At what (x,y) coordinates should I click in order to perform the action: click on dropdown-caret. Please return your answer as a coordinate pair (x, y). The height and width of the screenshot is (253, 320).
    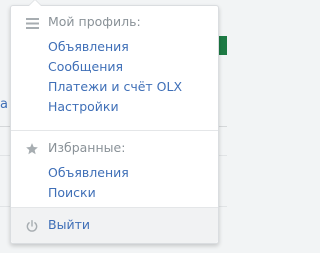
    Looking at the image, I should click on (35, 3).